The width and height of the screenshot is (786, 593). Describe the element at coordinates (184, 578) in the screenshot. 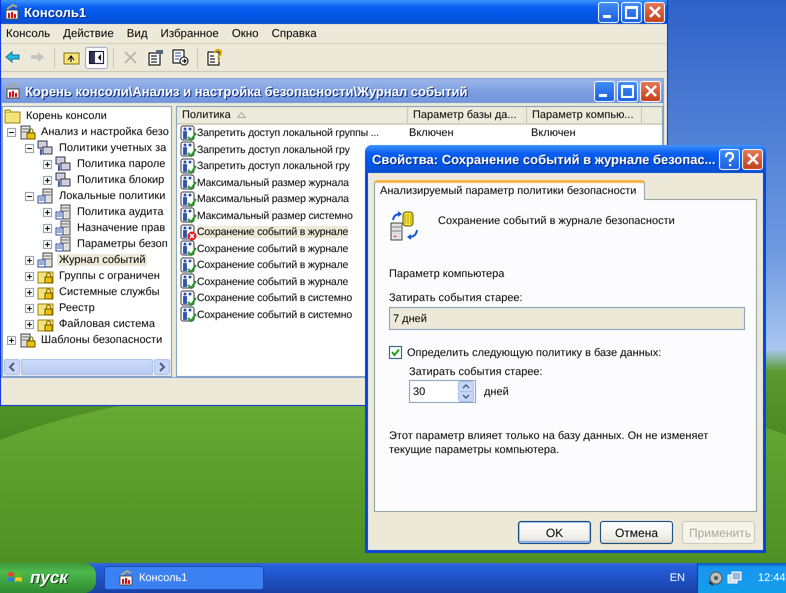

I see `taskbar-button: Консоль1` at that location.